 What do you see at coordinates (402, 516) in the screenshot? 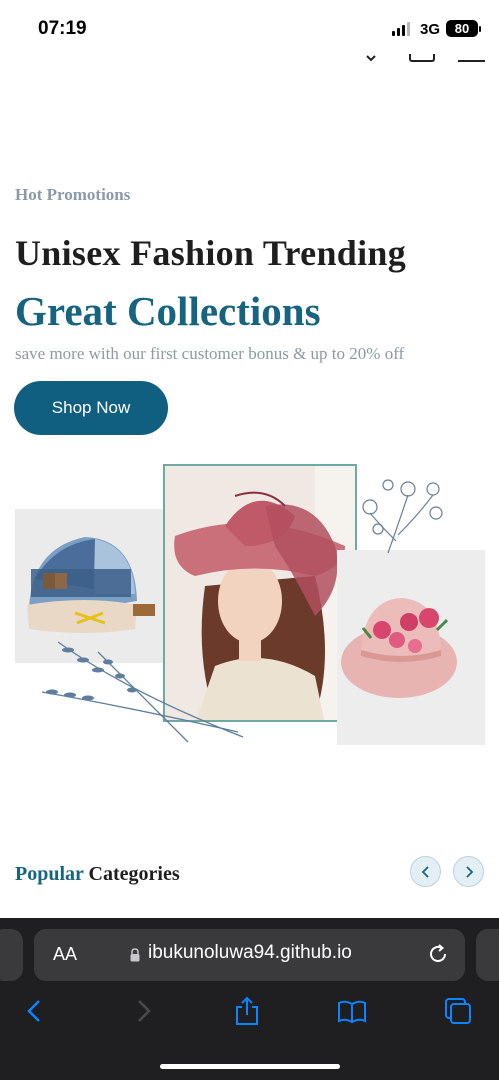
I see `flower-sketch-decoration` at bounding box center [402, 516].